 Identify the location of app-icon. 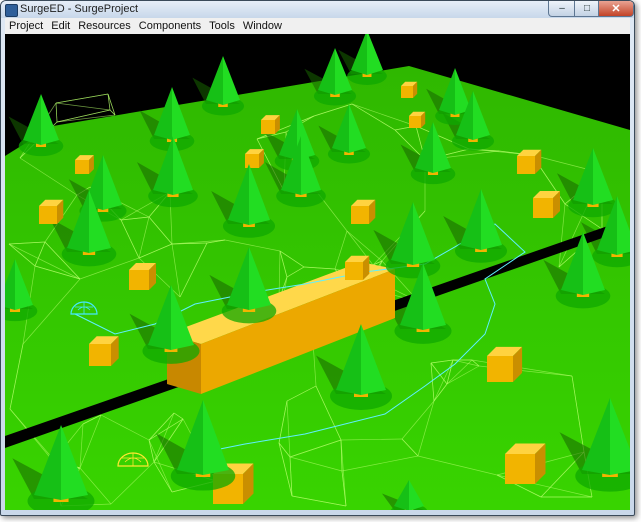
(11, 10).